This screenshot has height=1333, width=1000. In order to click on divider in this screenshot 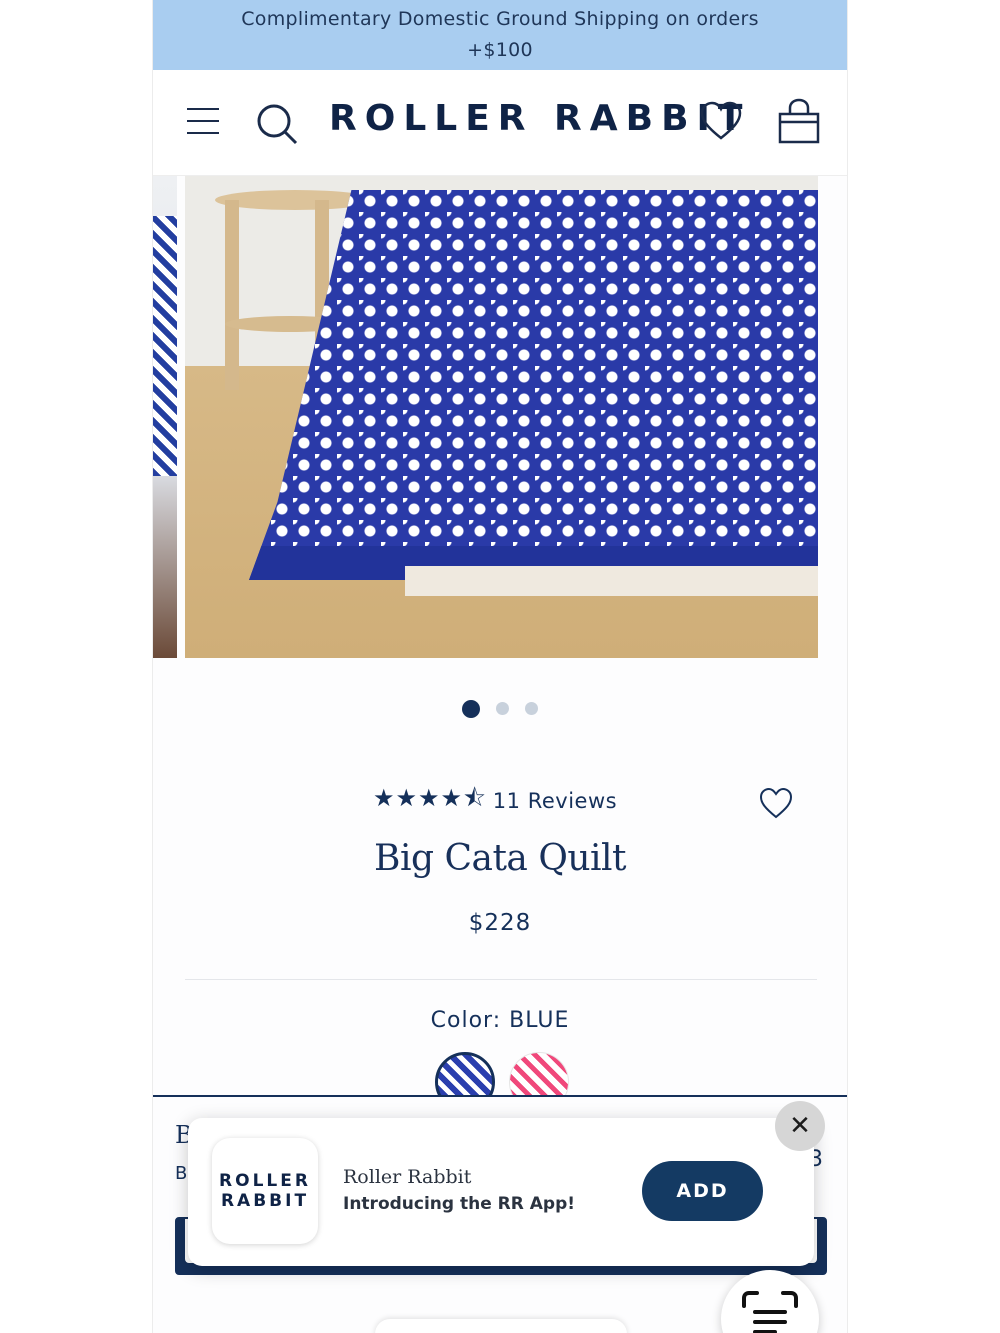, I will do `click(501, 979)`.